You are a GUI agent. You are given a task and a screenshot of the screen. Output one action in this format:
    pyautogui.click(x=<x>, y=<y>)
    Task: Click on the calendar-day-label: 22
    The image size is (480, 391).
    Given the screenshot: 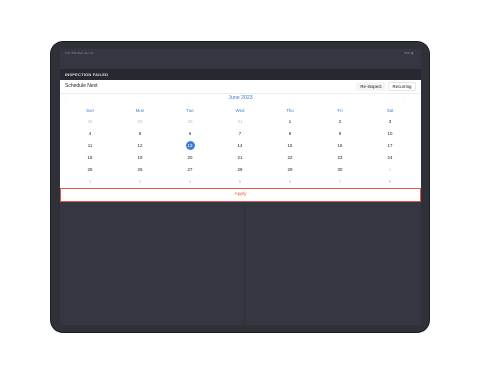 What is the action you would take?
    pyautogui.click(x=290, y=157)
    